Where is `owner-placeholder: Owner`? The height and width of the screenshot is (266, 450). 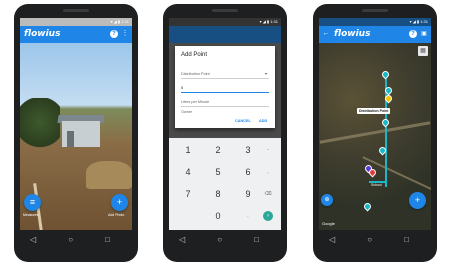 owner-placeholder: Owner is located at coordinates (187, 112).